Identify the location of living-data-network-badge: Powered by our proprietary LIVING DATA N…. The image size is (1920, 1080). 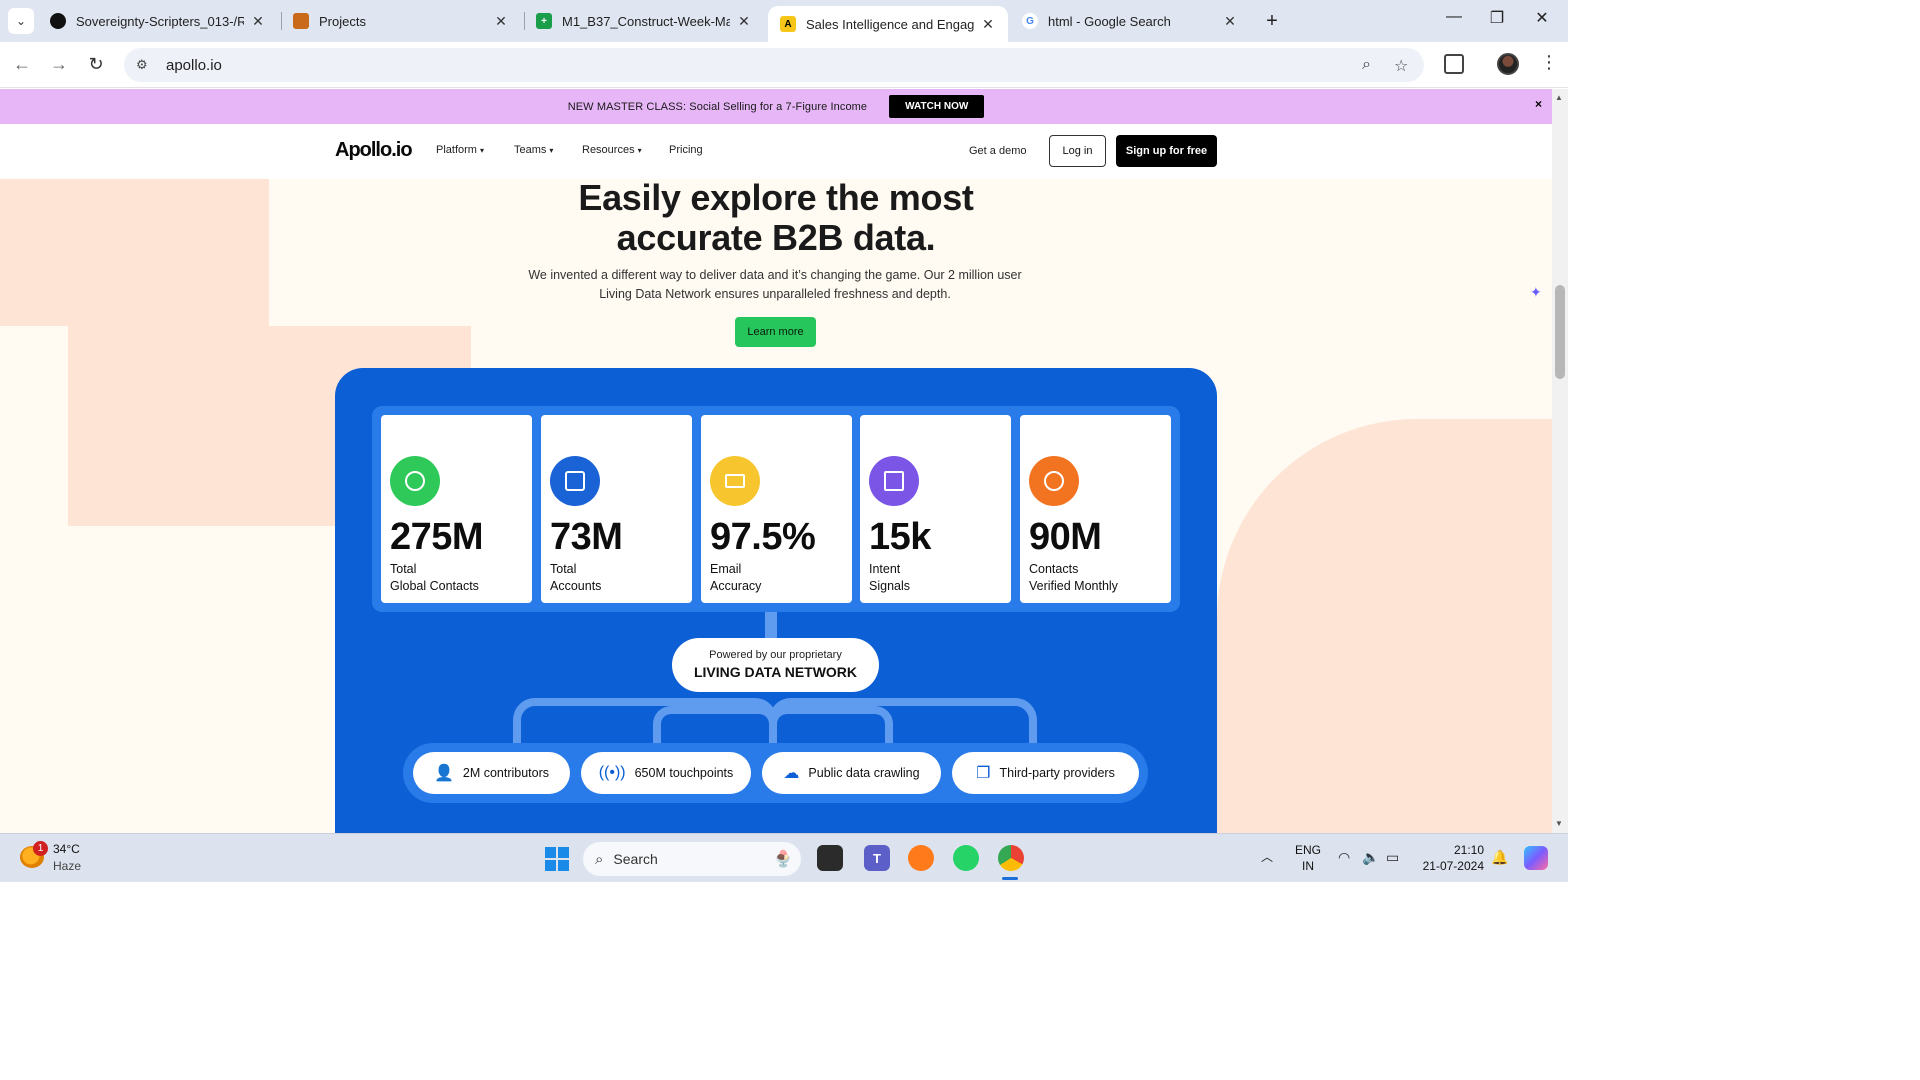
(775, 665).